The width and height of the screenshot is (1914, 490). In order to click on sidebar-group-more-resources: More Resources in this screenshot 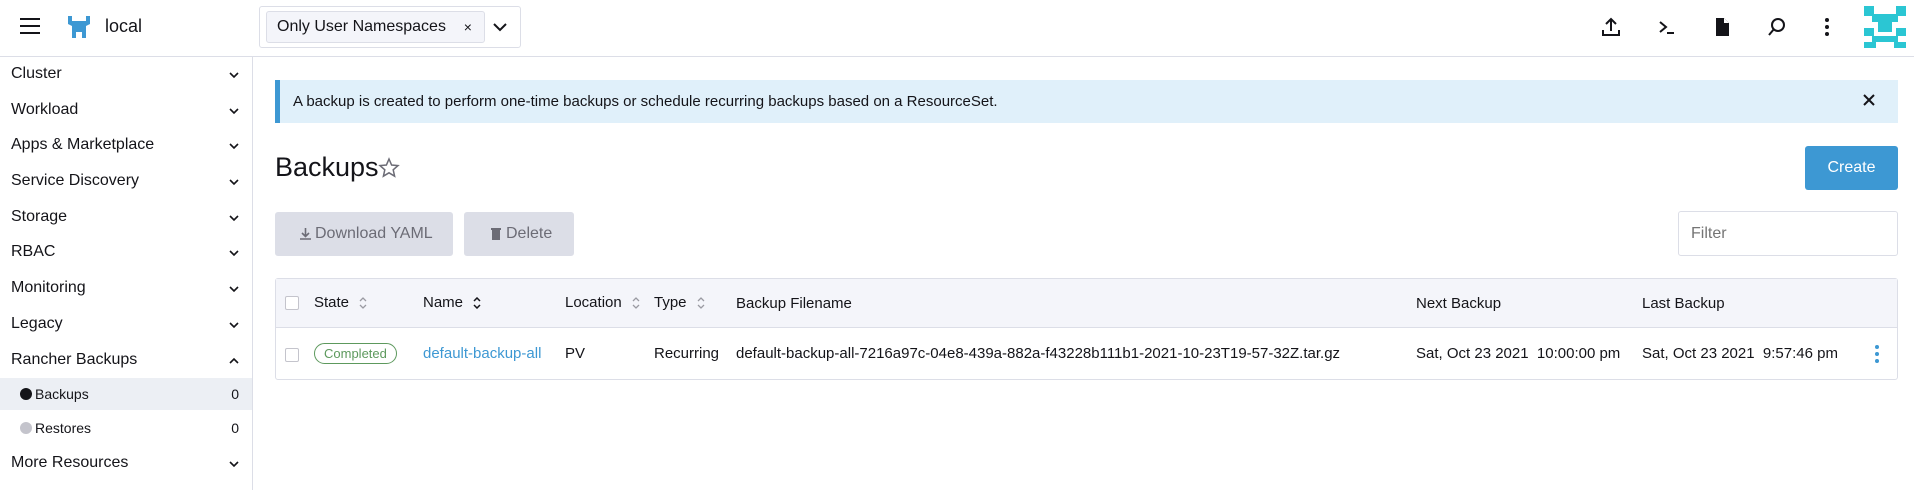, I will do `click(126, 464)`.